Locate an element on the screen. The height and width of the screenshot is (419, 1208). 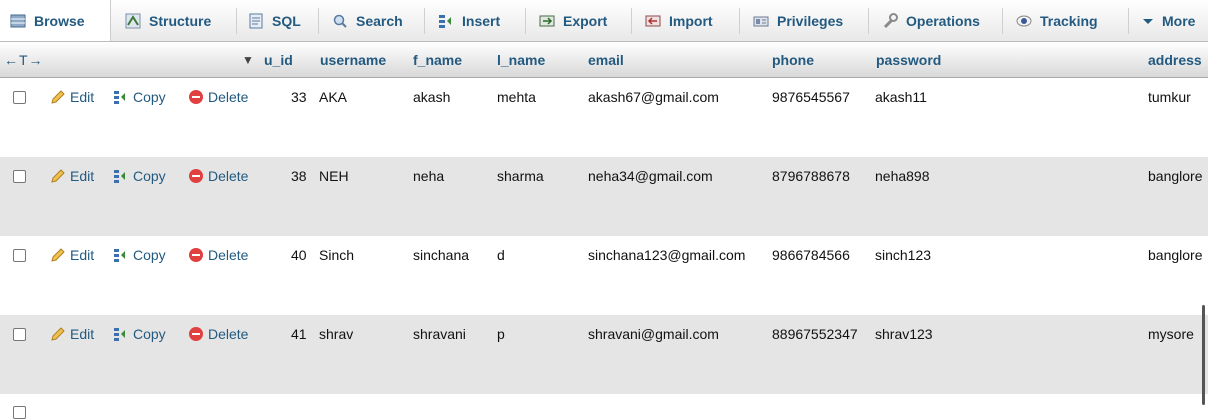
cell-u_id: 41 is located at coordinates (299, 334).